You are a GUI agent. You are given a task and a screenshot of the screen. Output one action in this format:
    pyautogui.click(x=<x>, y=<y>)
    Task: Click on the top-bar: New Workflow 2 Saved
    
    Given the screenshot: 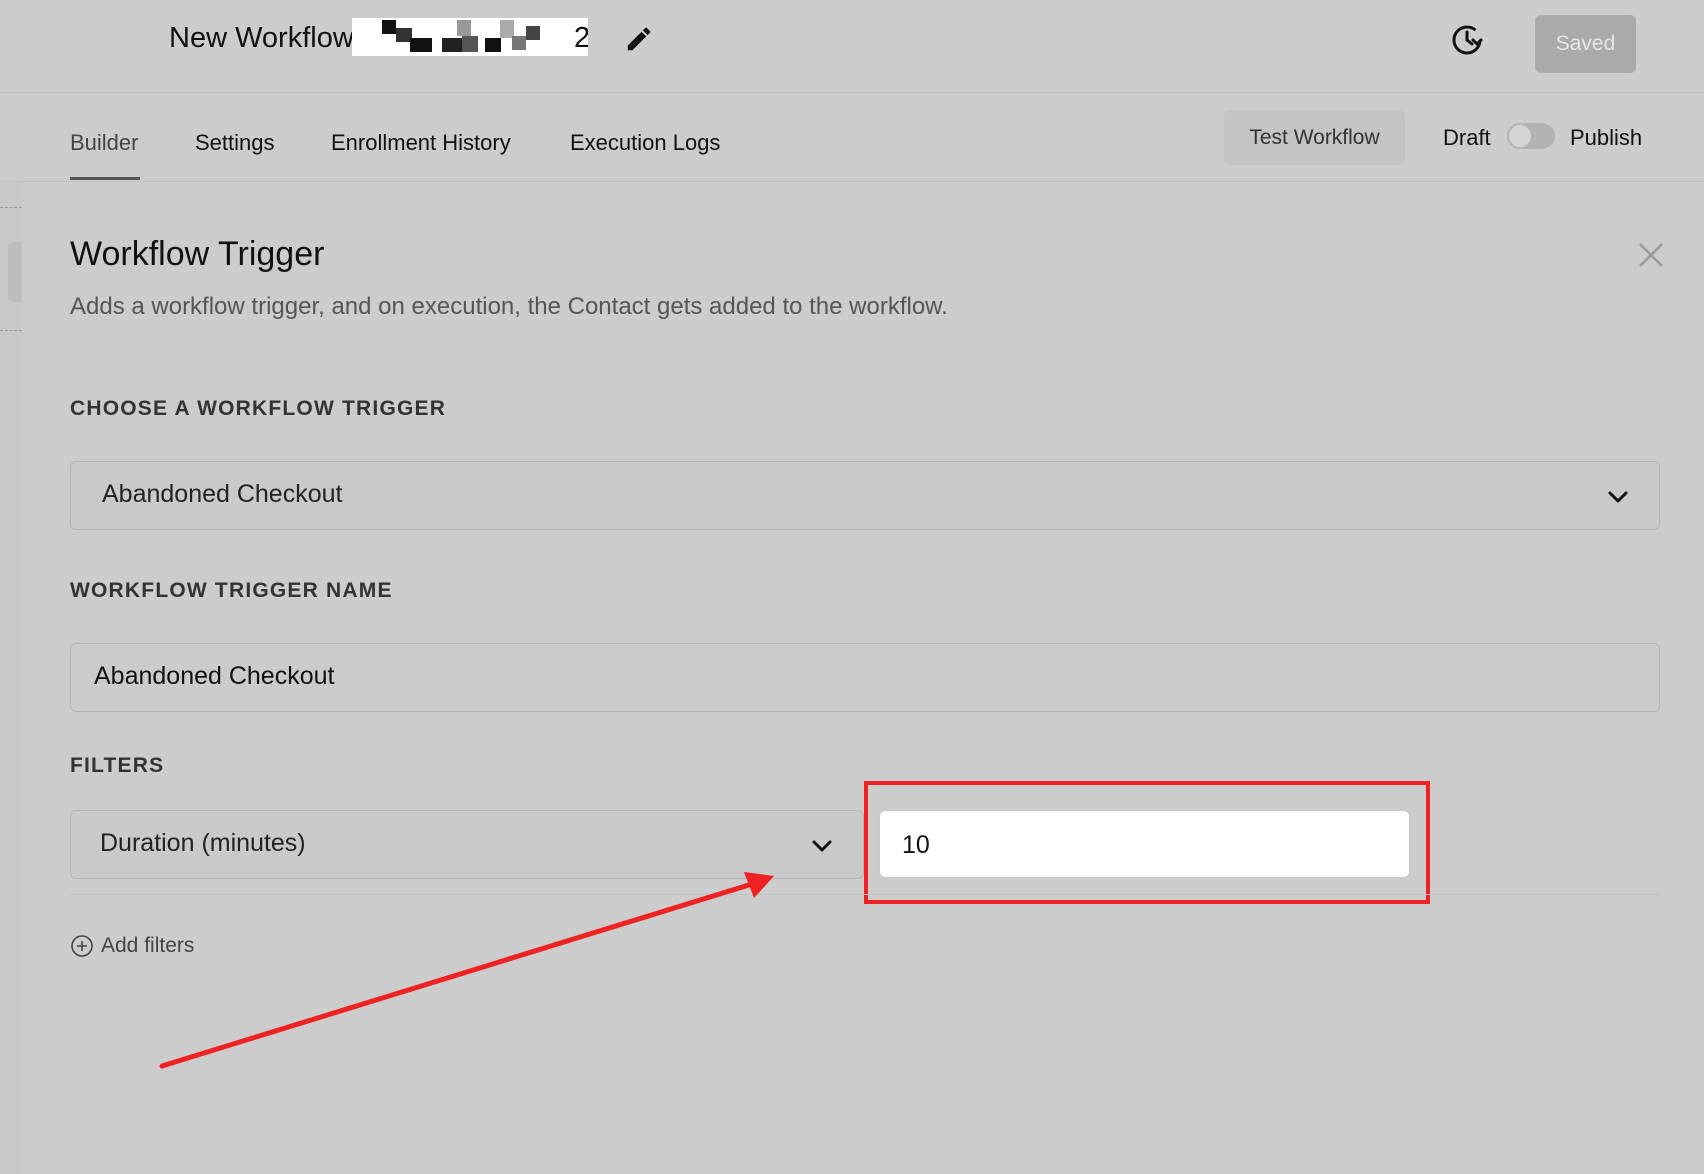 What is the action you would take?
    pyautogui.click(x=852, y=46)
    